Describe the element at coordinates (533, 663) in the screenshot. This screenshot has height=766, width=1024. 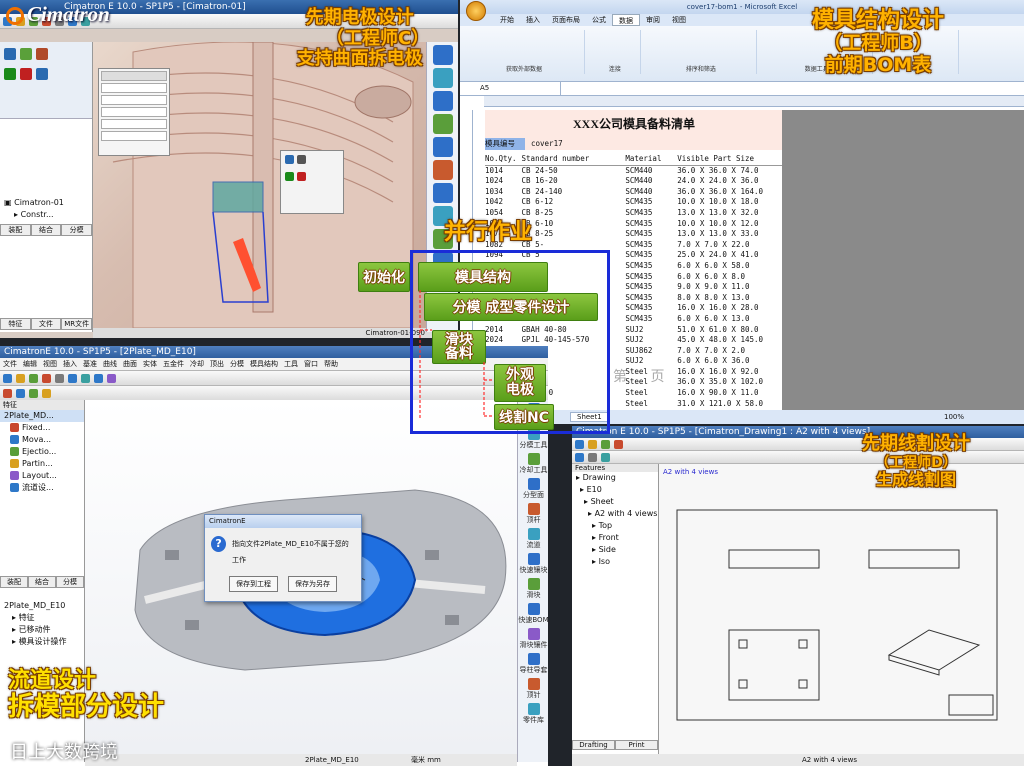
I see `side-tool: 导柱导套` at that location.